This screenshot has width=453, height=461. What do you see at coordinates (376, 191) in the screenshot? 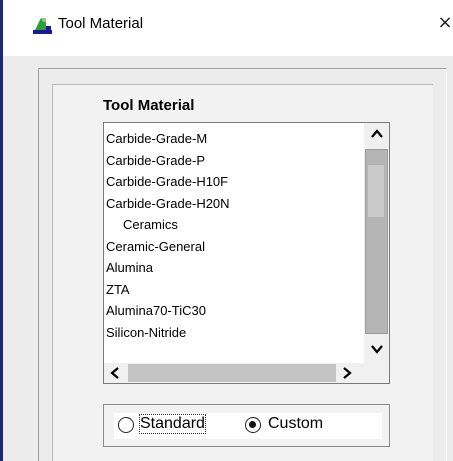
I see `vertical-scroll-thumb-highlight` at bounding box center [376, 191].